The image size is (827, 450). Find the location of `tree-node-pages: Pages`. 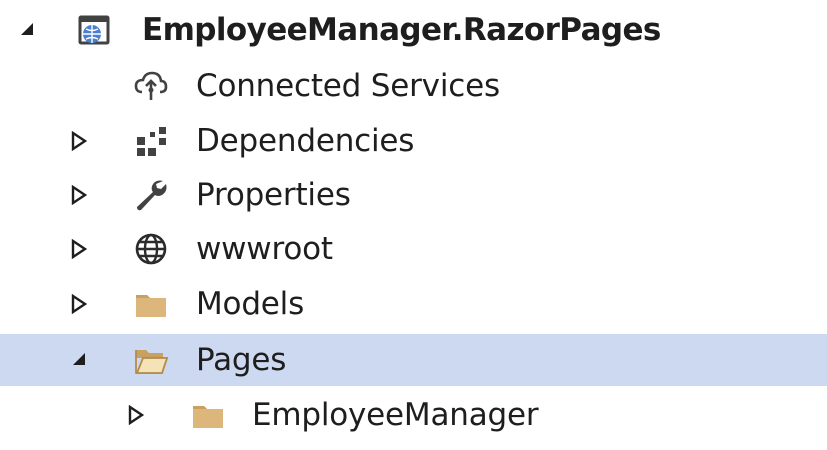

tree-node-pages: Pages is located at coordinates (413, 360).